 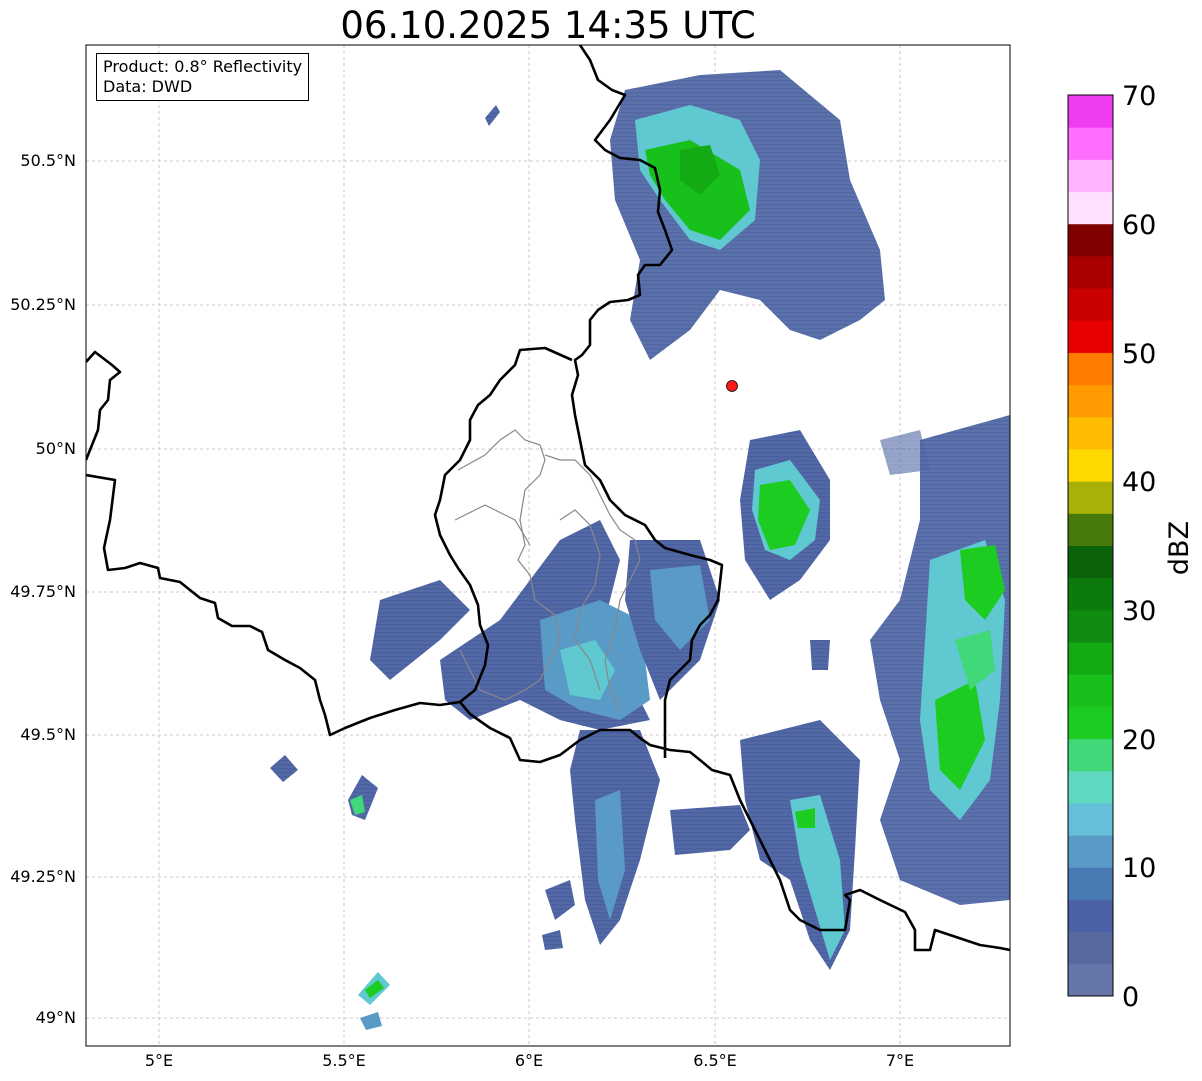 I want to click on lon-tick-label: 5.5°E, so click(x=344, y=1060).